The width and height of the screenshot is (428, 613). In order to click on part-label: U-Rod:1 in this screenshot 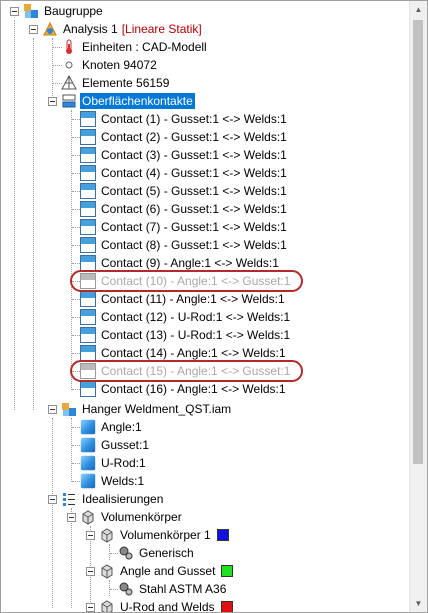, I will do `click(123, 463)`.